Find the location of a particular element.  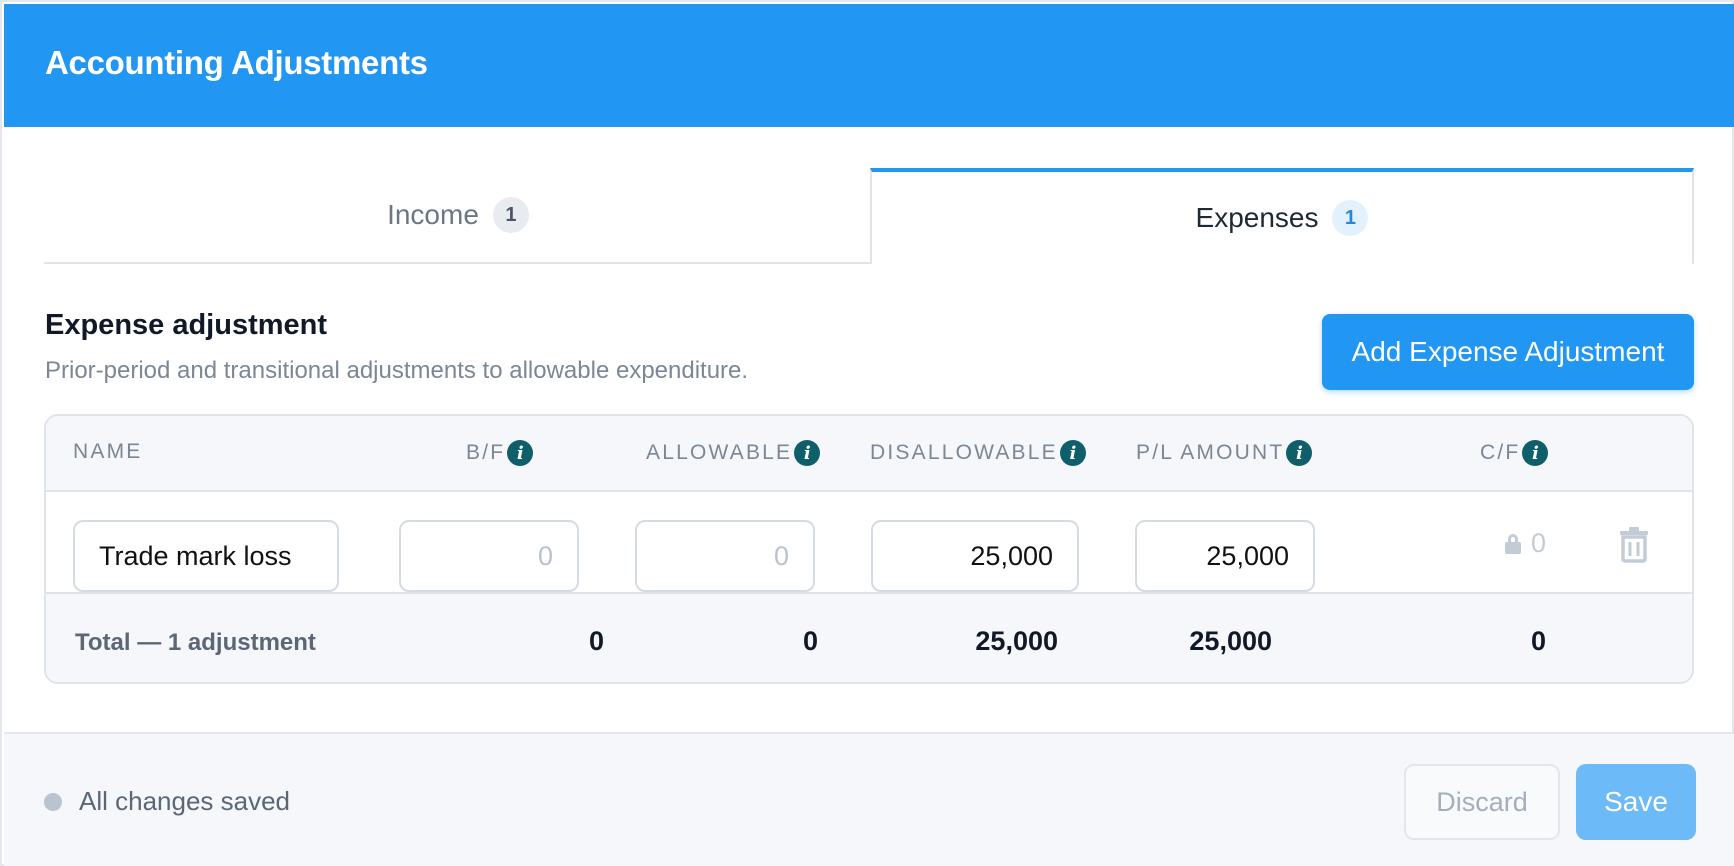

save-button: Save is located at coordinates (1636, 802).